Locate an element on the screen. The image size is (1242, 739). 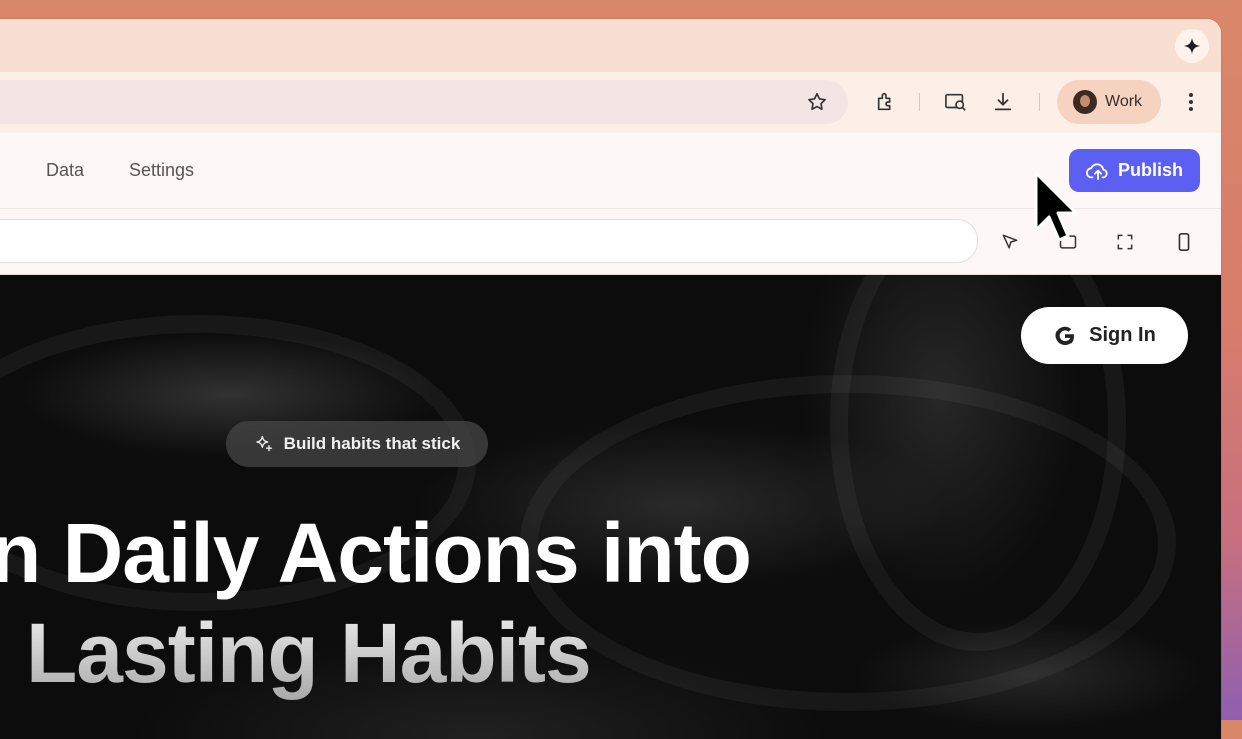
more-vert-icon is located at coordinates (1191, 102).